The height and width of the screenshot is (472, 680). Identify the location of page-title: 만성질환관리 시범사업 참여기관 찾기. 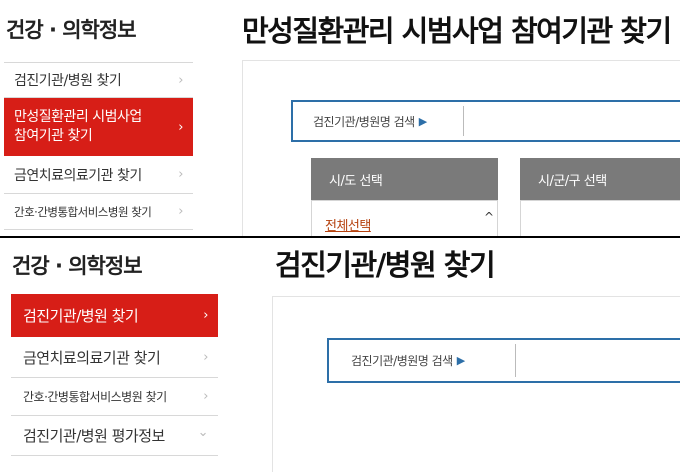
(457, 31).